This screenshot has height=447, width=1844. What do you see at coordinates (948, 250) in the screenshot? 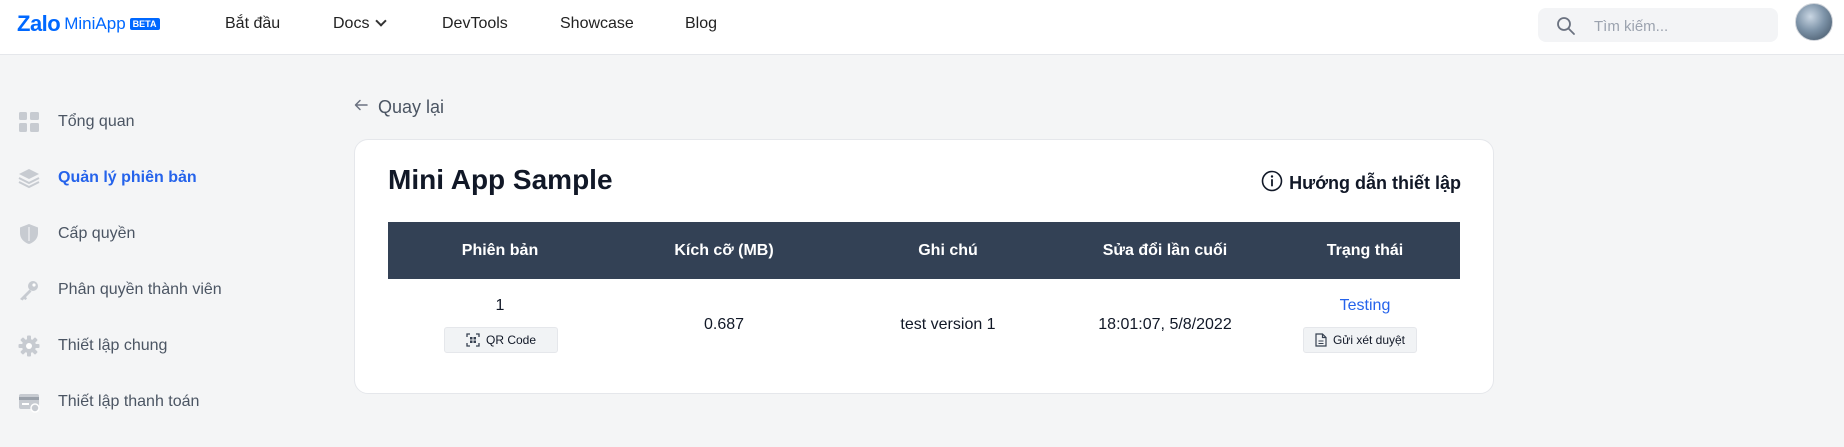
I see `column-header-note: Ghi chú` at bounding box center [948, 250].